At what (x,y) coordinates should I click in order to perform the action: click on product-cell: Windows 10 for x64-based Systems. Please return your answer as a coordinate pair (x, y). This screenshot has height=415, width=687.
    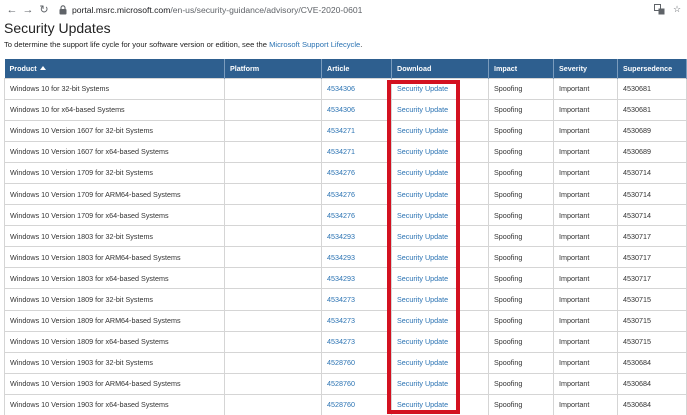
    Looking at the image, I should click on (114, 109).